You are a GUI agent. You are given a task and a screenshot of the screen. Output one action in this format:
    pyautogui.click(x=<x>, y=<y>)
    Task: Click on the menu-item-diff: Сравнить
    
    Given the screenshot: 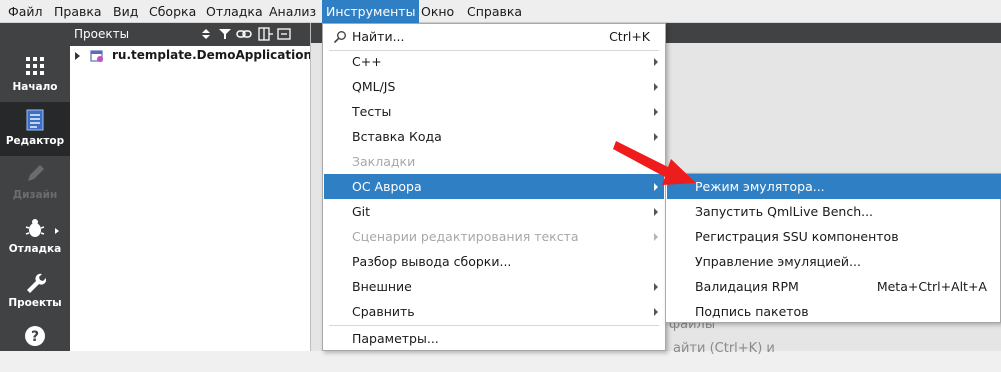 What is the action you would take?
    pyautogui.click(x=494, y=311)
    